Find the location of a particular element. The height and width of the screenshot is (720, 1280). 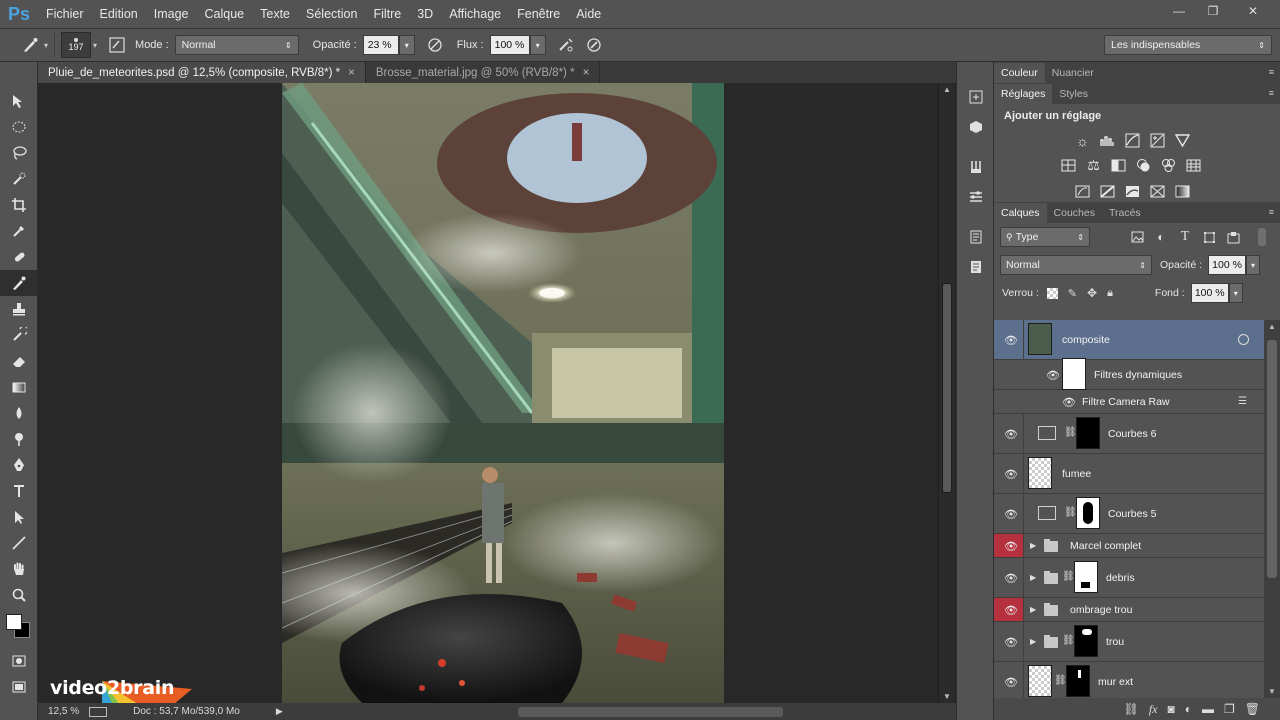

photo-filter-icon is located at coordinates (1143, 165).